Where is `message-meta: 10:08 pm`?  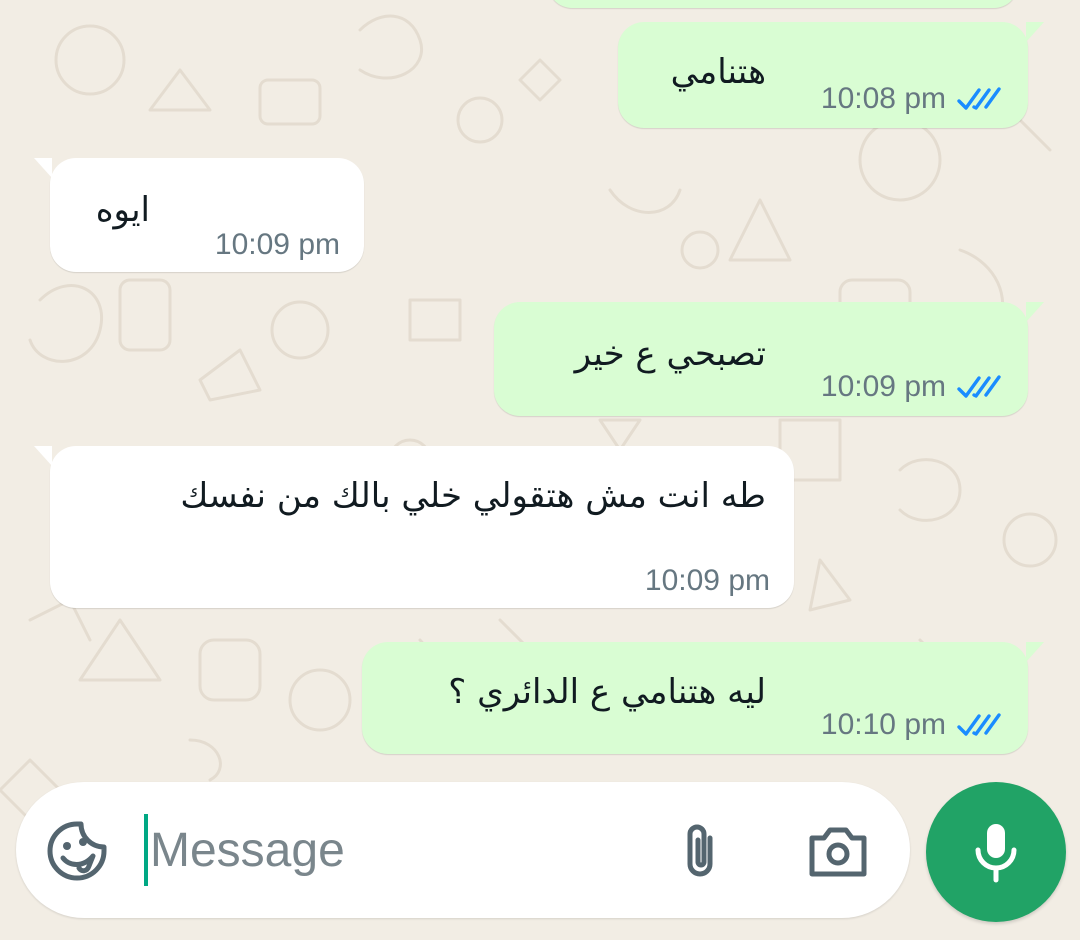 message-meta: 10:08 pm is located at coordinates (911, 99).